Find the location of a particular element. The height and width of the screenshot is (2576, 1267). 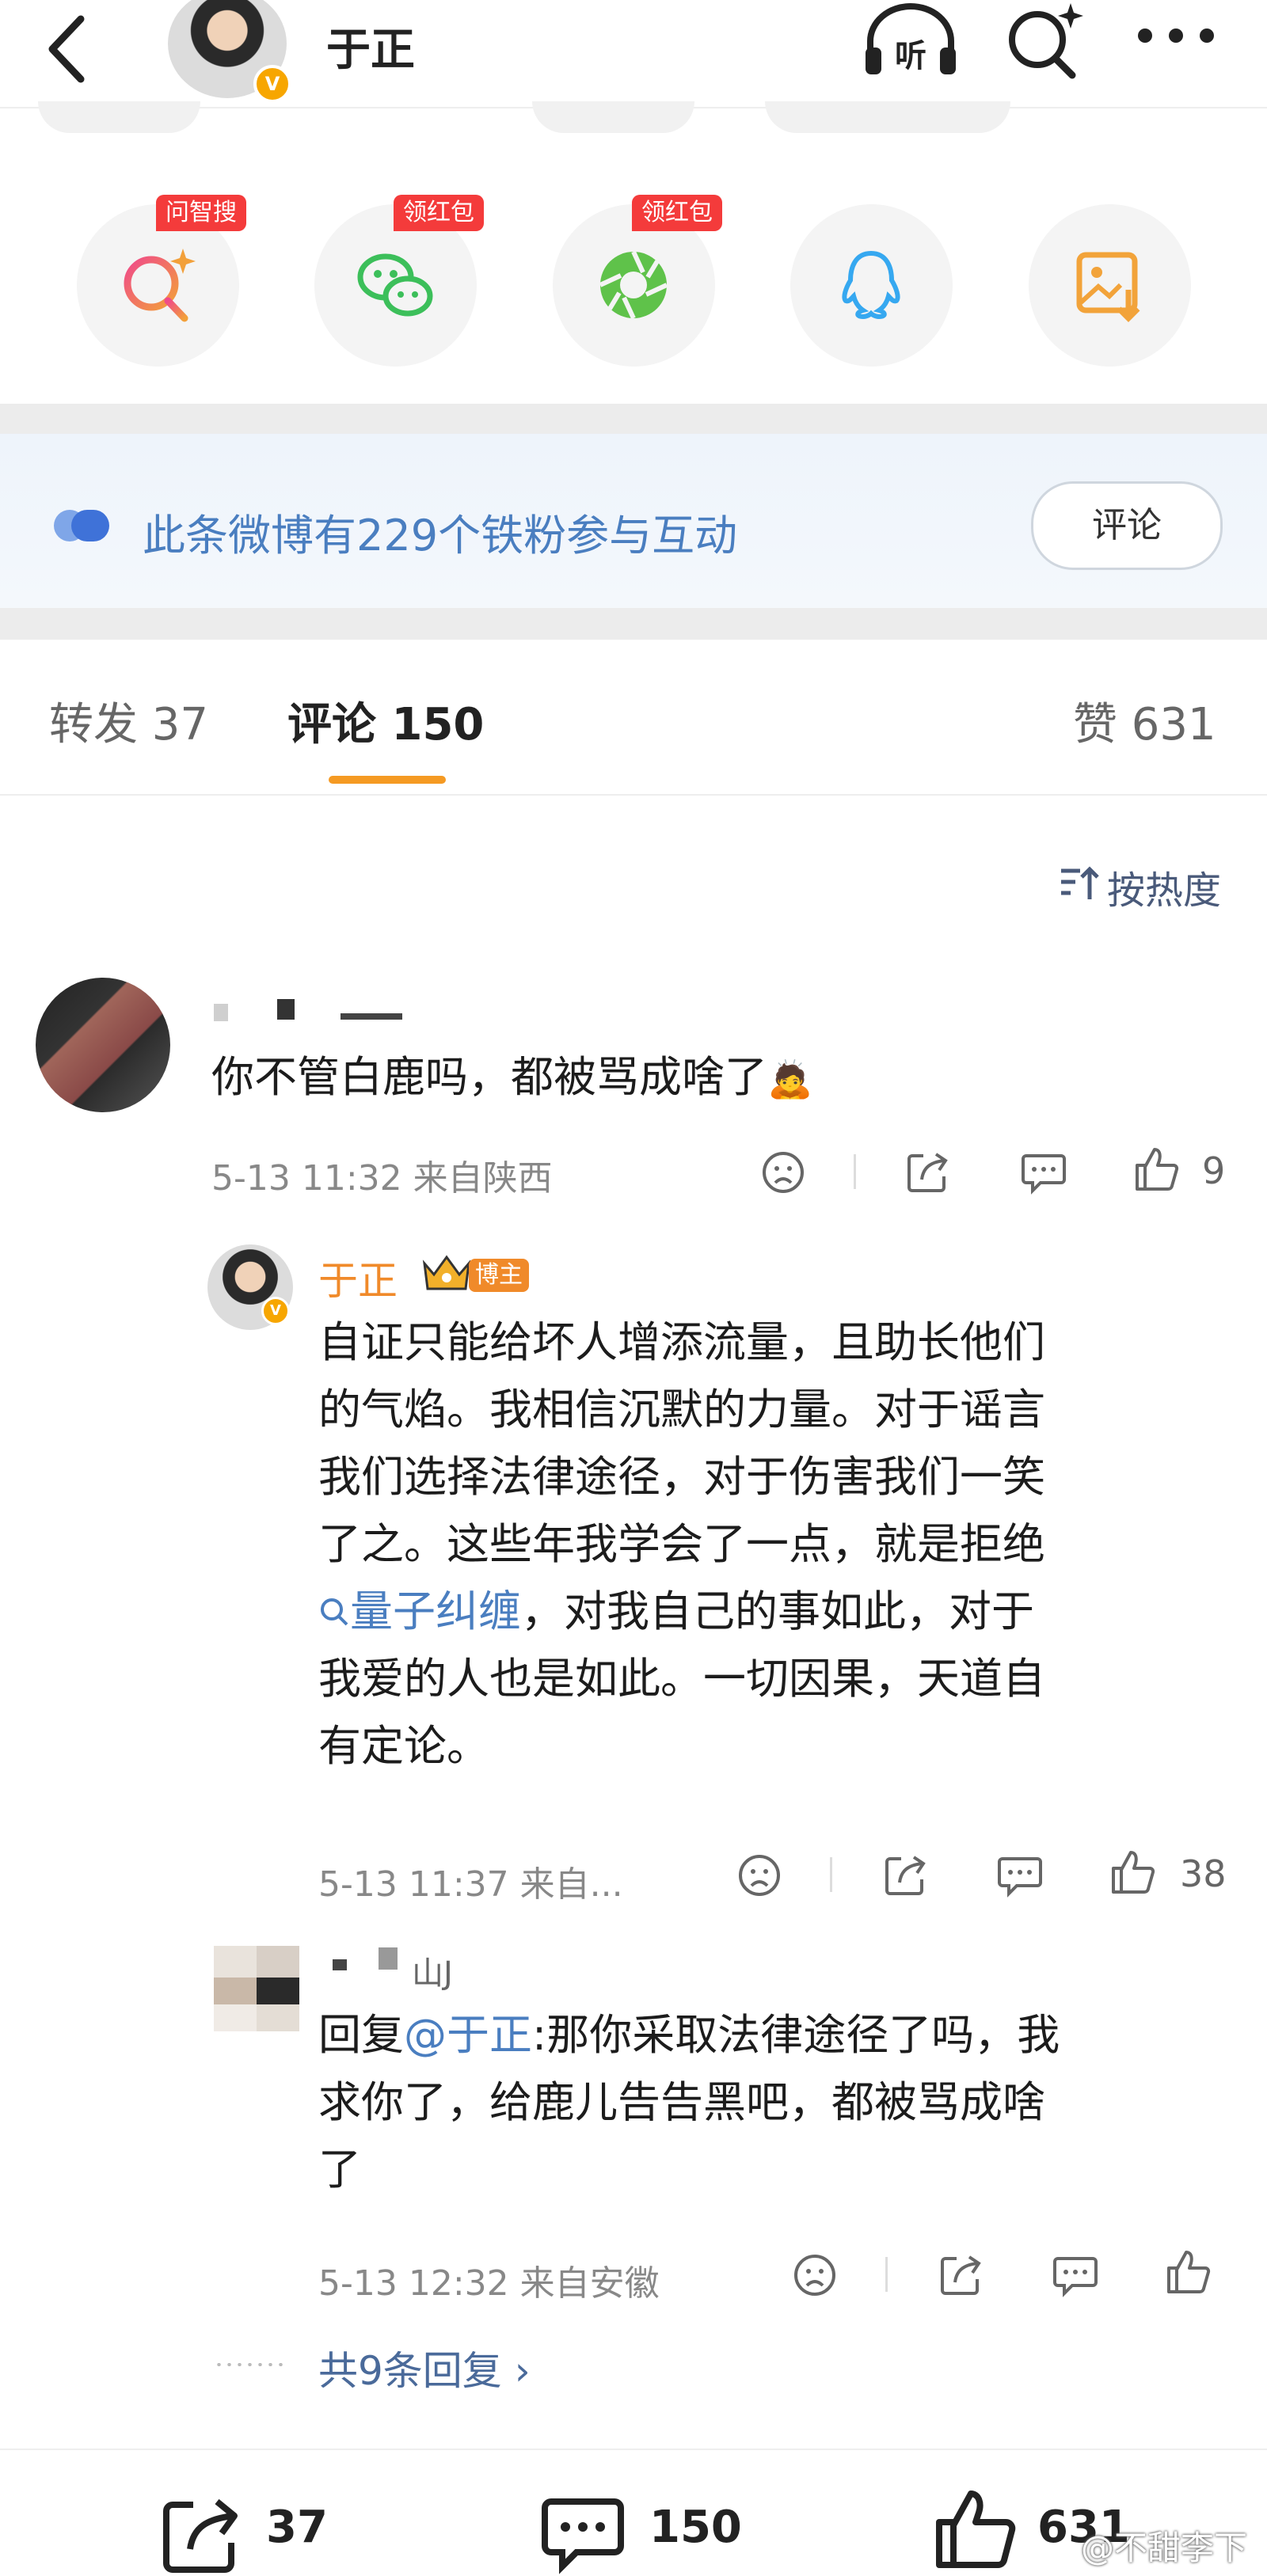

active-tab-indicator is located at coordinates (387, 780).